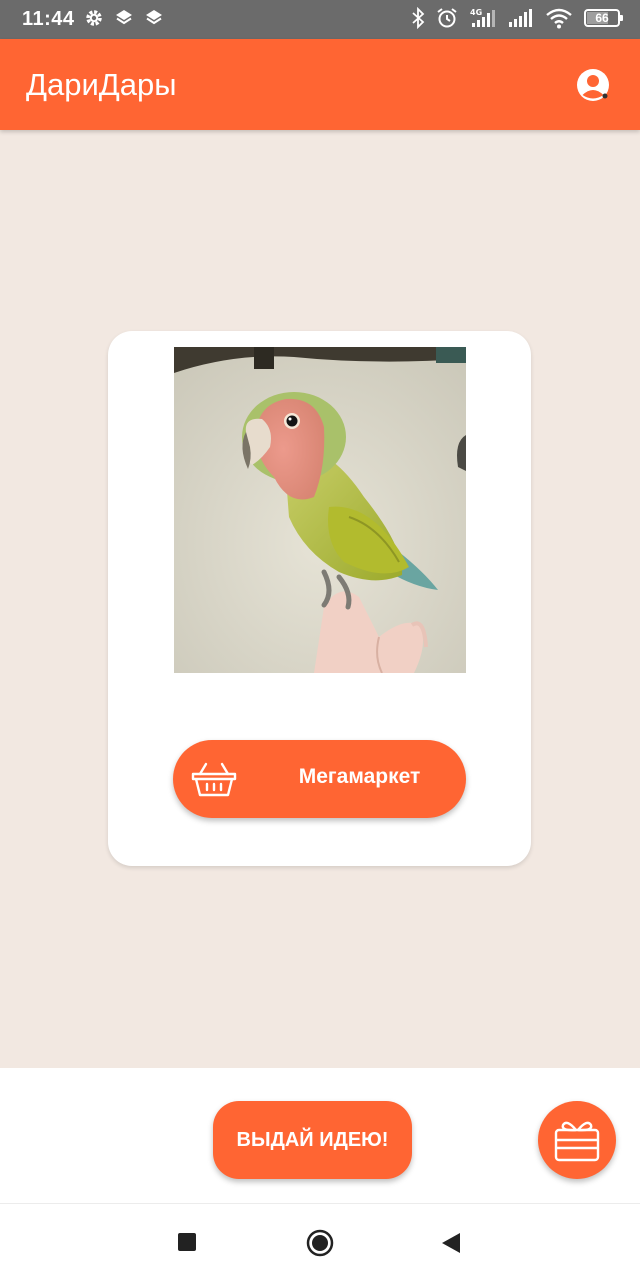  What do you see at coordinates (320, 19) in the screenshot?
I see `status-bar: 11:44 4G 66` at bounding box center [320, 19].